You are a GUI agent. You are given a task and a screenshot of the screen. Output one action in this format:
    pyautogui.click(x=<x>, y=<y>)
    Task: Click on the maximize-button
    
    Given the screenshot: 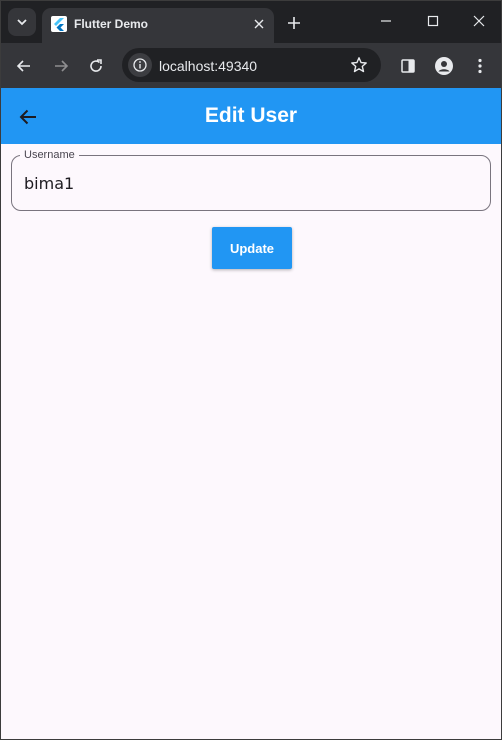 What is the action you would take?
    pyautogui.click(x=433, y=21)
    